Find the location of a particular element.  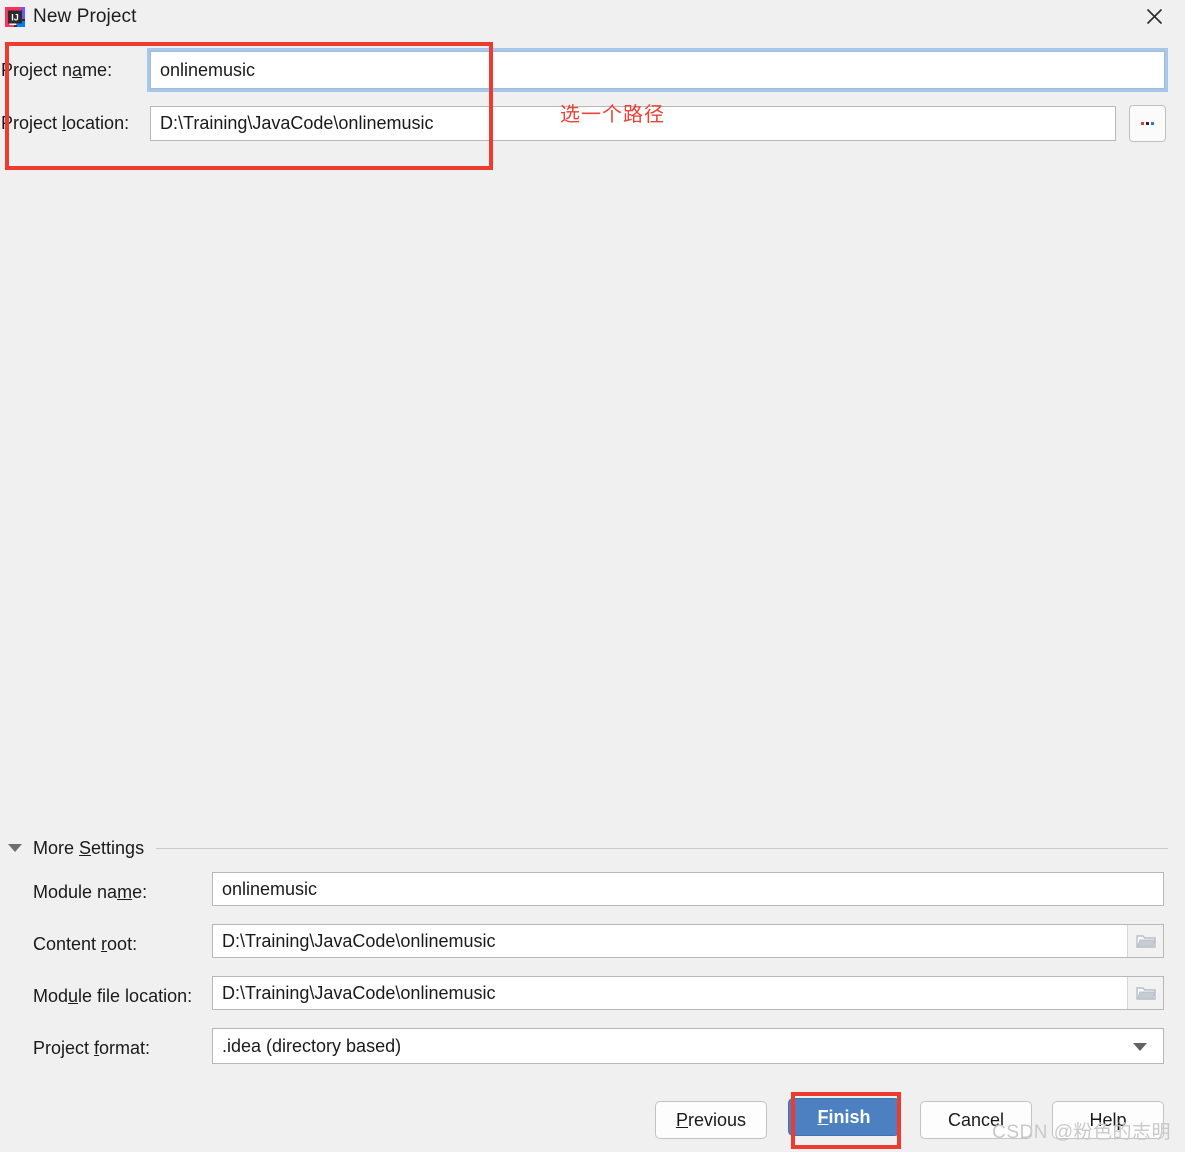

browse-project-location-button is located at coordinates (1147, 123).